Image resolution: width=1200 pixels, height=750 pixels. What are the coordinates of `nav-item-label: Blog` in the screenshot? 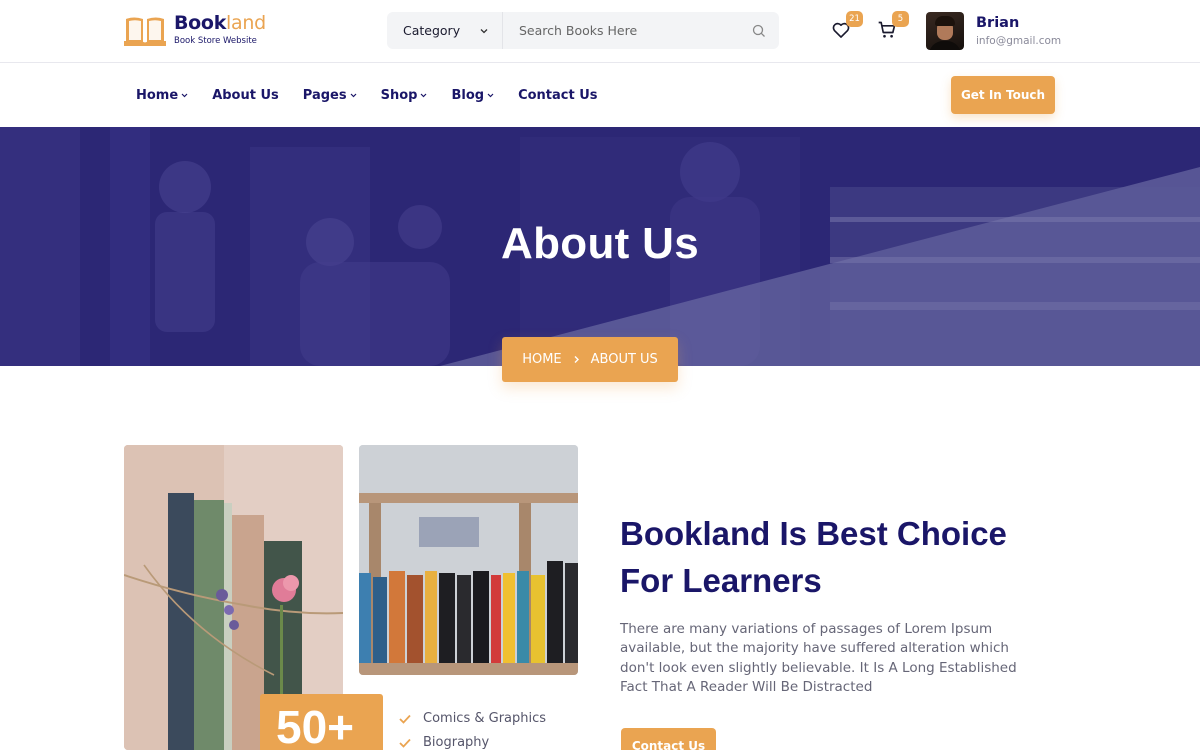 It's located at (468, 95).